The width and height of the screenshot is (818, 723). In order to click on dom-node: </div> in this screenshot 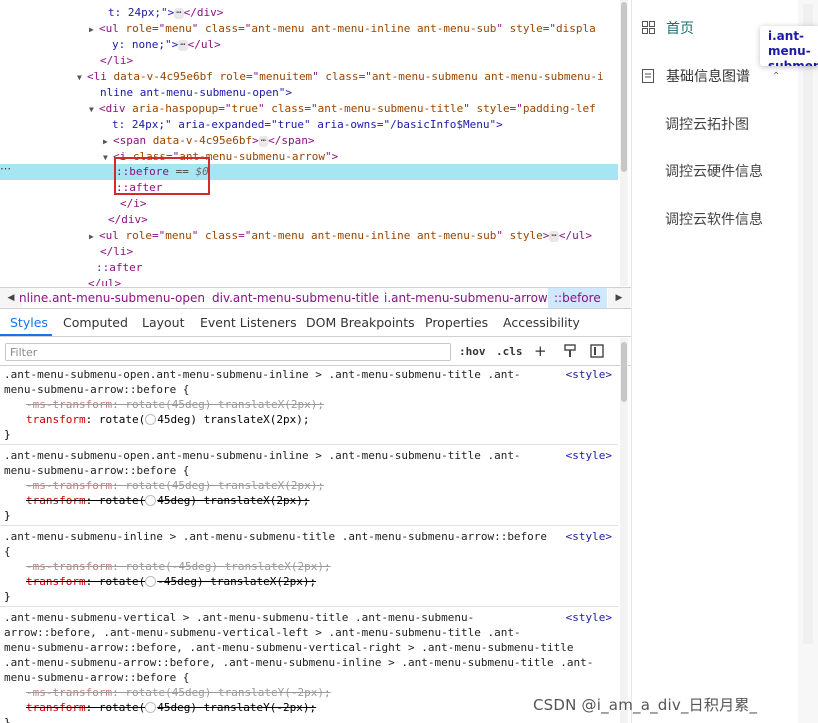, I will do `click(309, 220)`.